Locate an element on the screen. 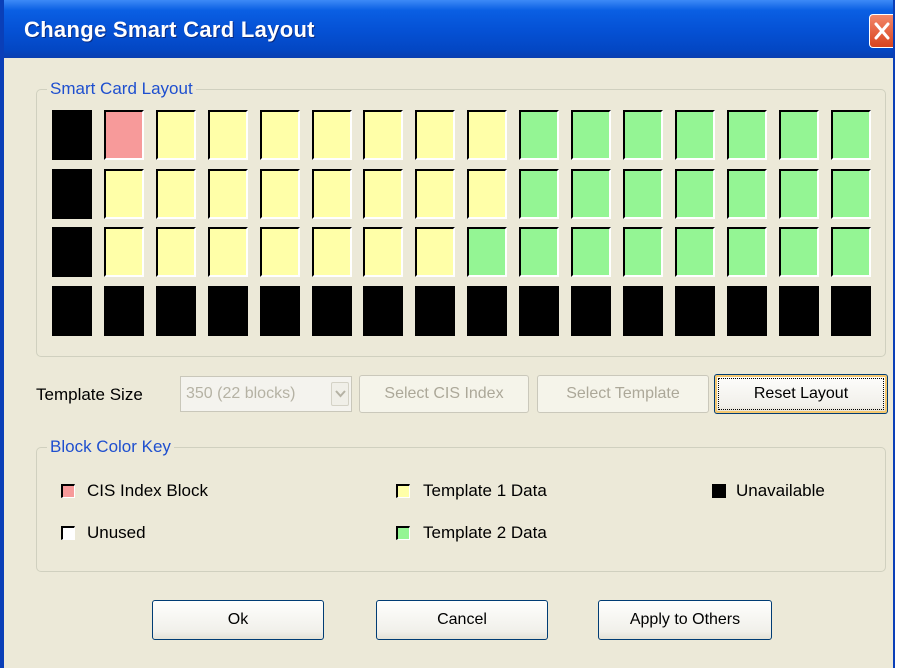 This screenshot has height=668, width=897. cis-index-swatch is located at coordinates (68, 491).